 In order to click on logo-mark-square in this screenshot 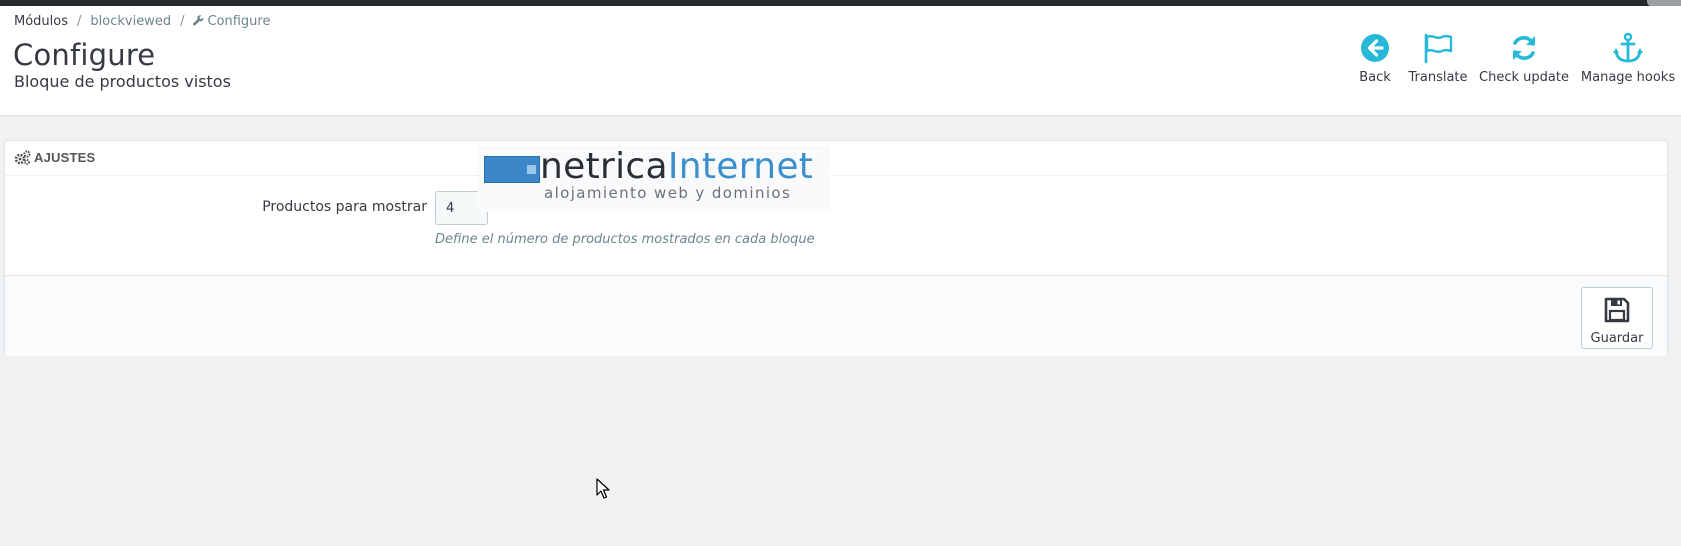, I will do `click(531, 169)`.